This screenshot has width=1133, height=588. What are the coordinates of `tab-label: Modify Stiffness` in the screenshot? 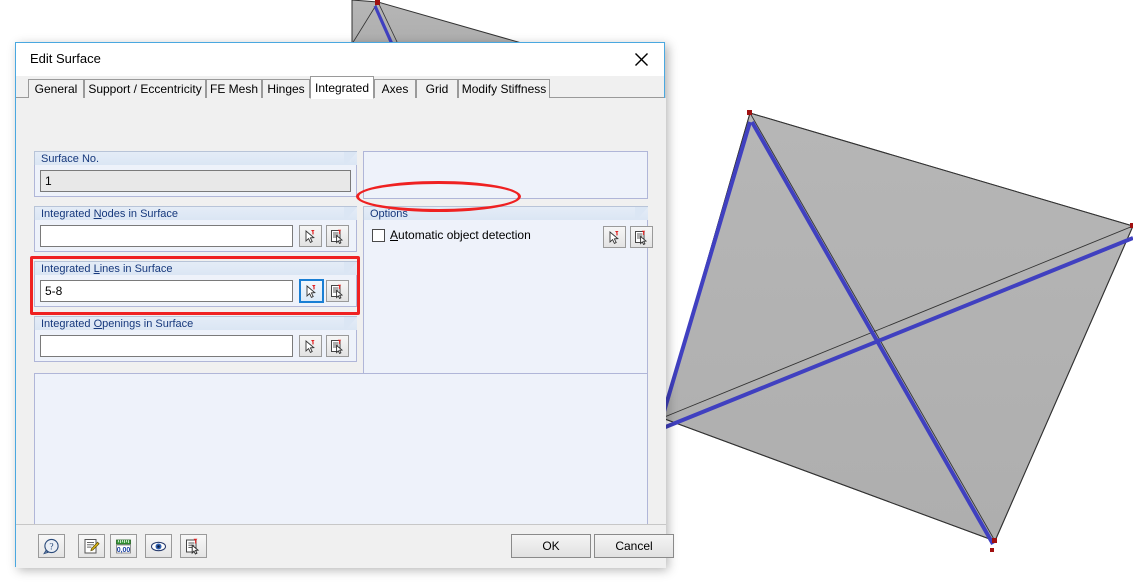 It's located at (504, 89).